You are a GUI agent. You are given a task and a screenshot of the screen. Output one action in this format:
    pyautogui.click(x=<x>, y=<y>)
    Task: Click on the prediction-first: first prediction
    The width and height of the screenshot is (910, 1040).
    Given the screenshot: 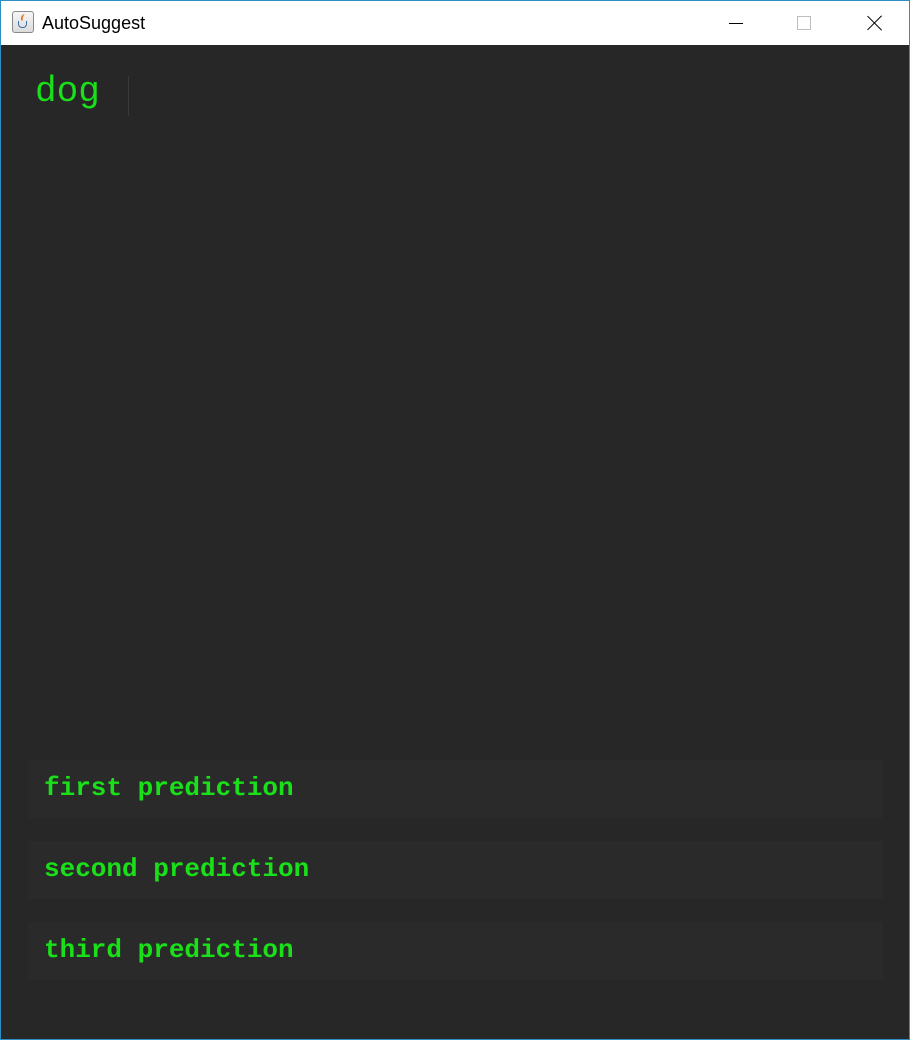 What is the action you would take?
    pyautogui.click(x=455, y=789)
    